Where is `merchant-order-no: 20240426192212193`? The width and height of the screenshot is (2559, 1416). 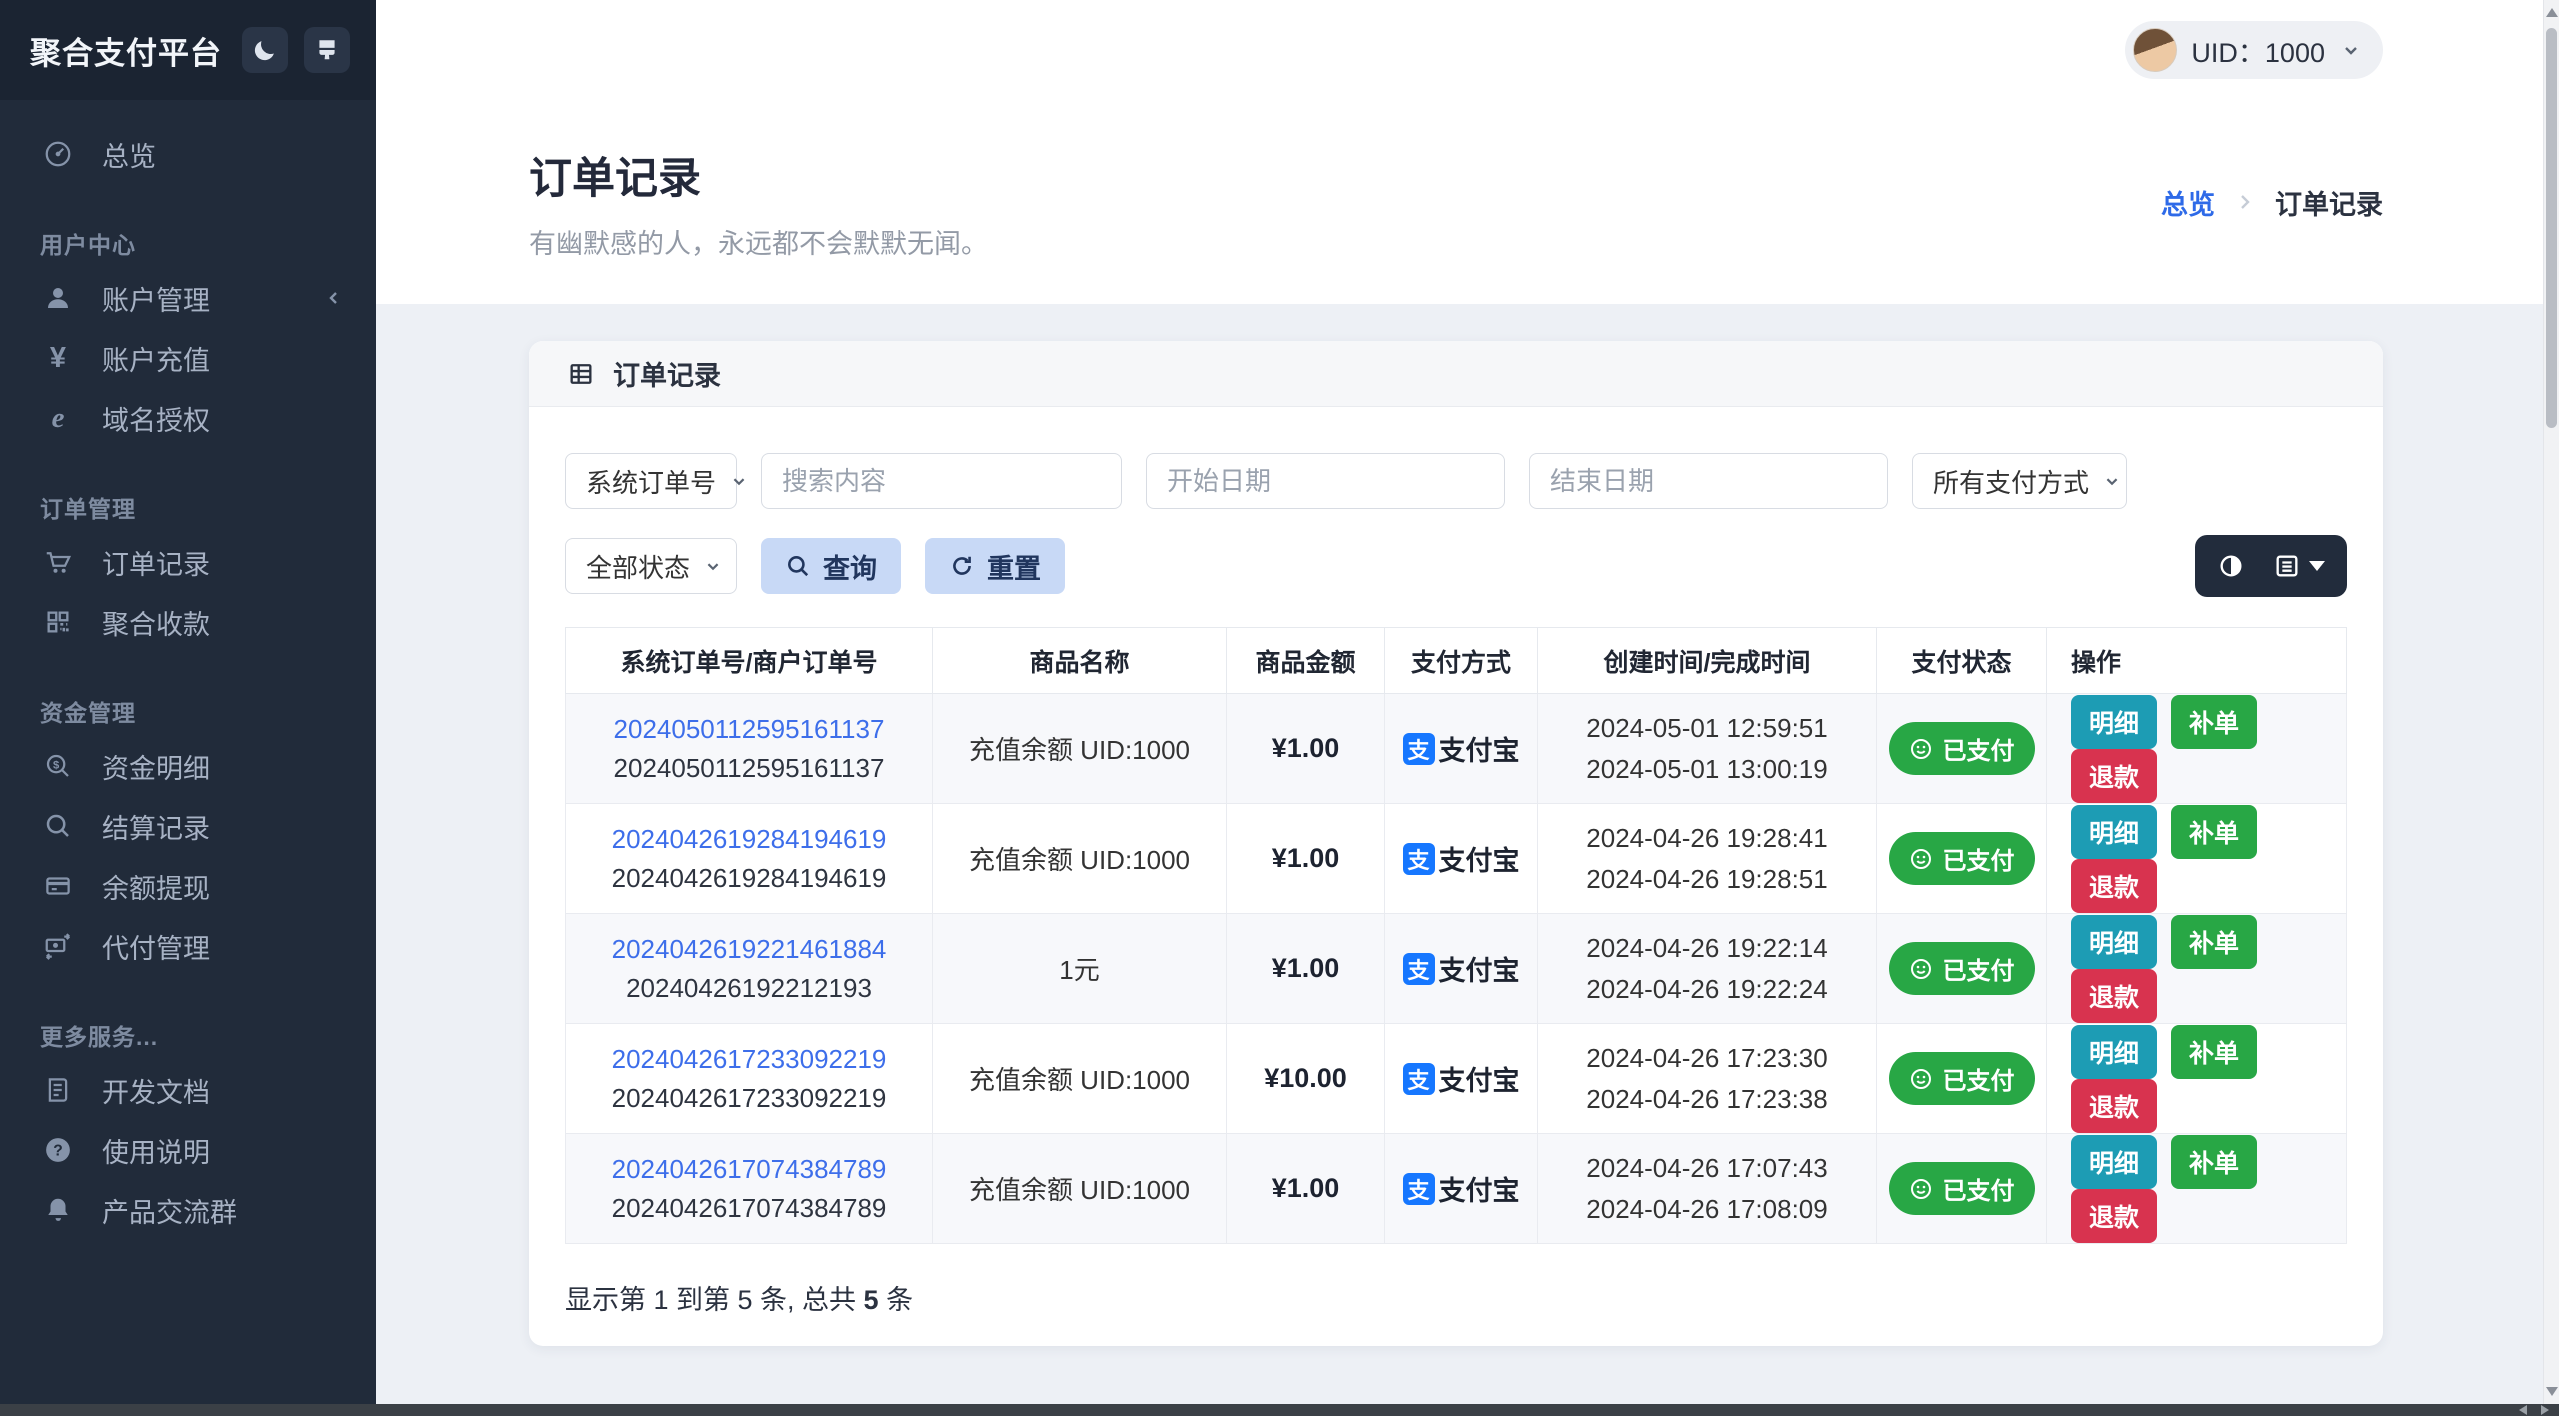
merchant-order-no: 20240426192212193 is located at coordinates (749, 987).